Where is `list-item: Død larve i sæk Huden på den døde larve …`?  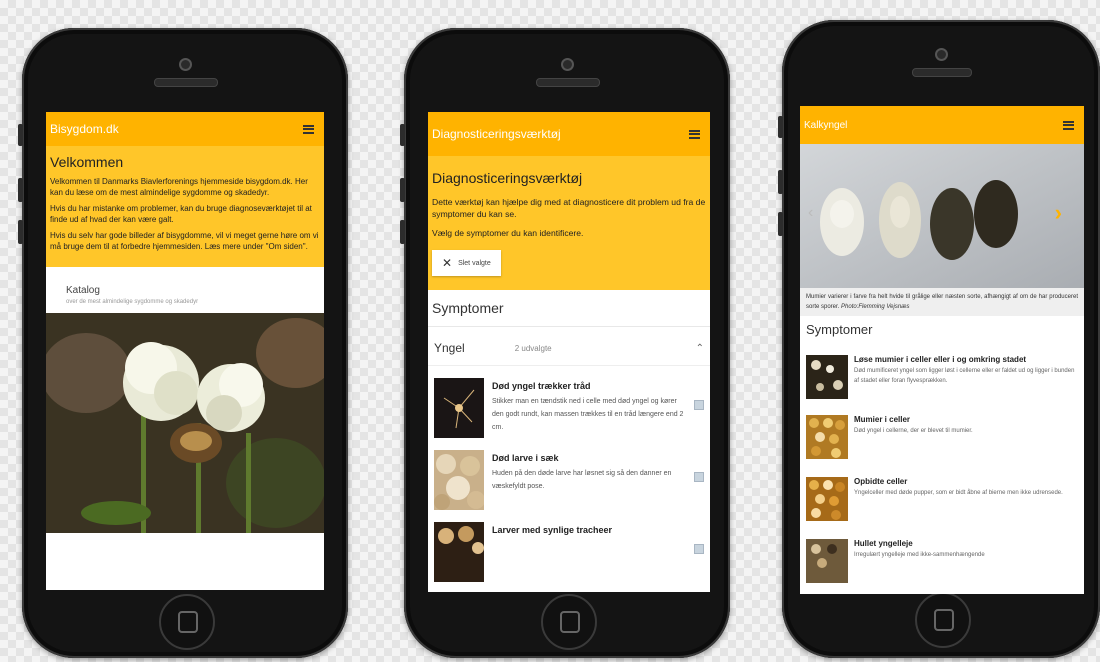 list-item: Død larve i sæk Huden på den døde larve … is located at coordinates (569, 480).